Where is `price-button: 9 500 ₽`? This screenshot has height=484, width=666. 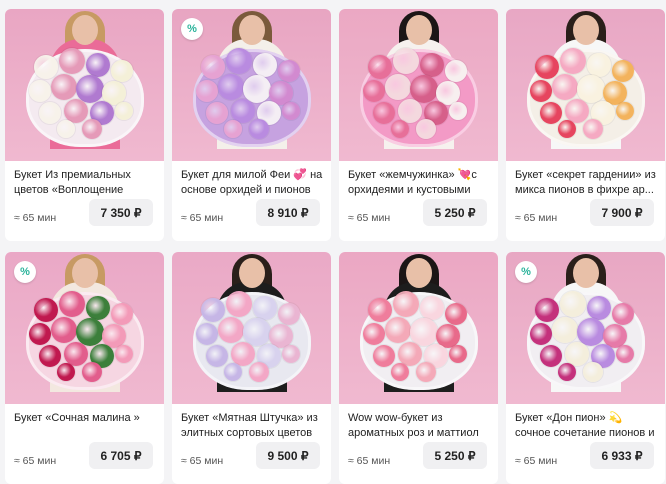
price-button: 9 500 ₽ is located at coordinates (288, 455).